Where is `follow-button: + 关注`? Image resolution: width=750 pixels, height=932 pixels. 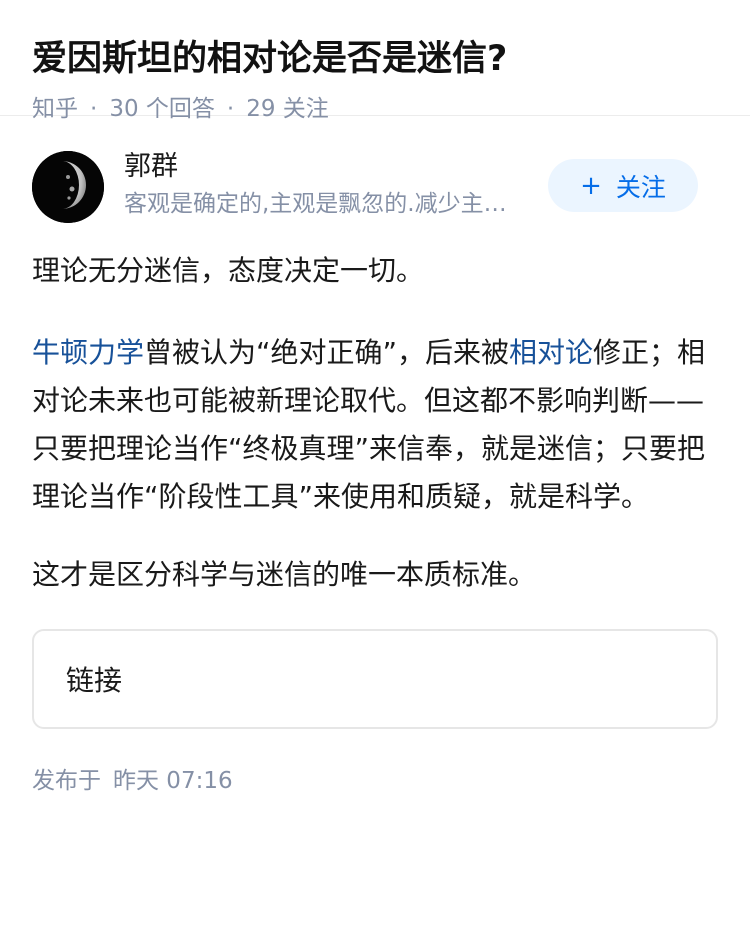
follow-button: + 关注 is located at coordinates (623, 185).